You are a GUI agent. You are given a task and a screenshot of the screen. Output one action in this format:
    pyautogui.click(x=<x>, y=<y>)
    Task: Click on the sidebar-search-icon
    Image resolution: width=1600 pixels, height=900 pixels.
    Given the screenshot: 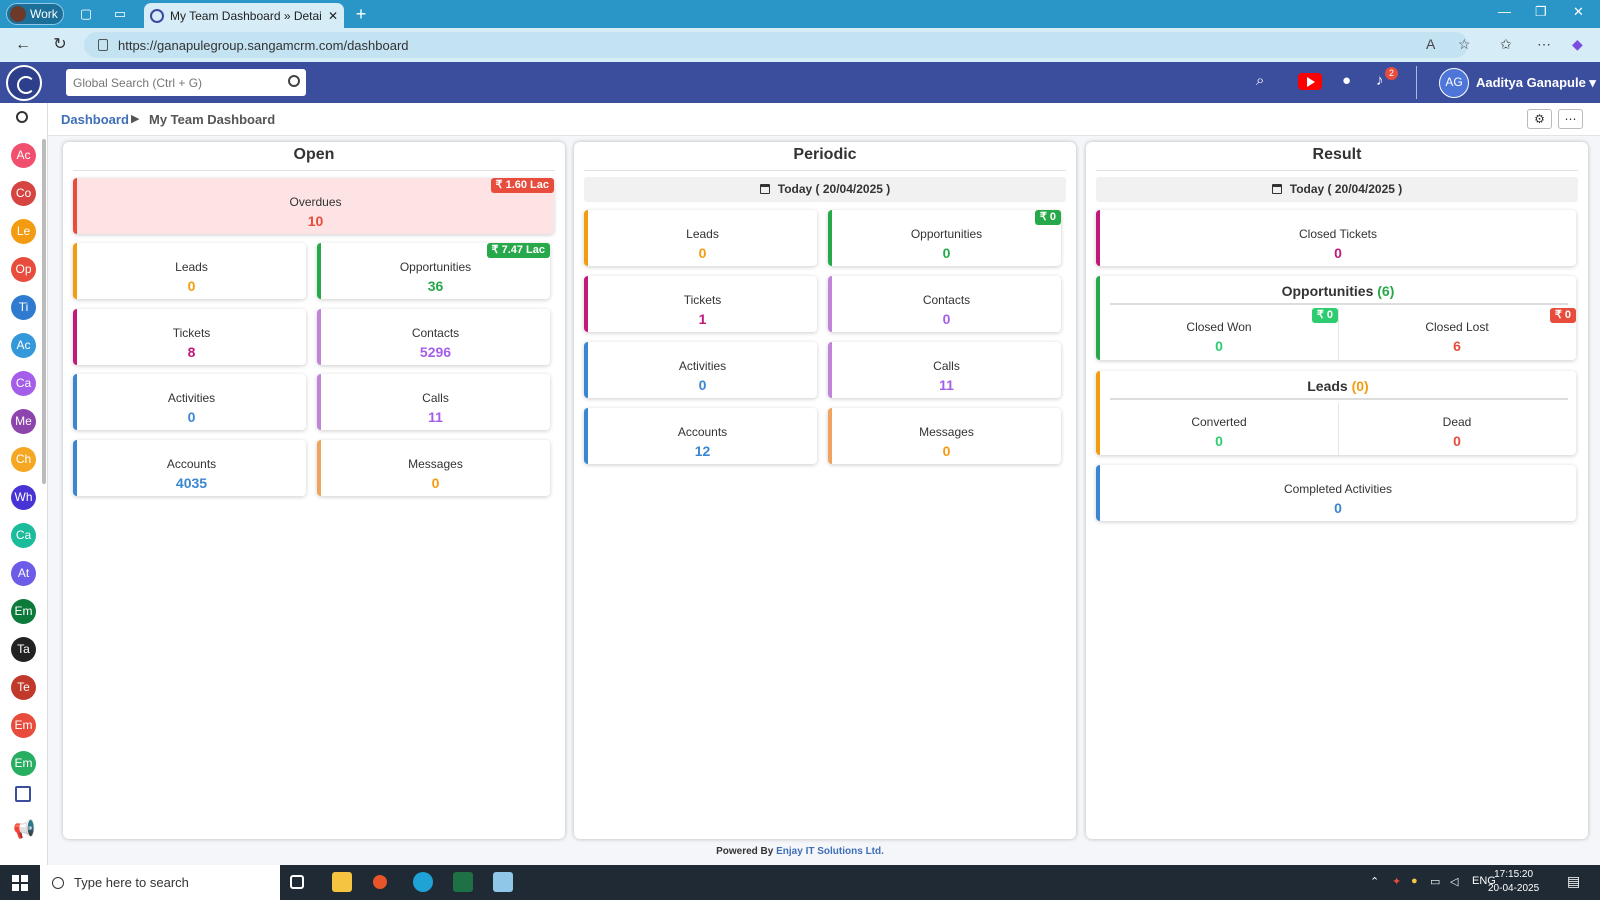 What is the action you would take?
    pyautogui.click(x=22, y=117)
    